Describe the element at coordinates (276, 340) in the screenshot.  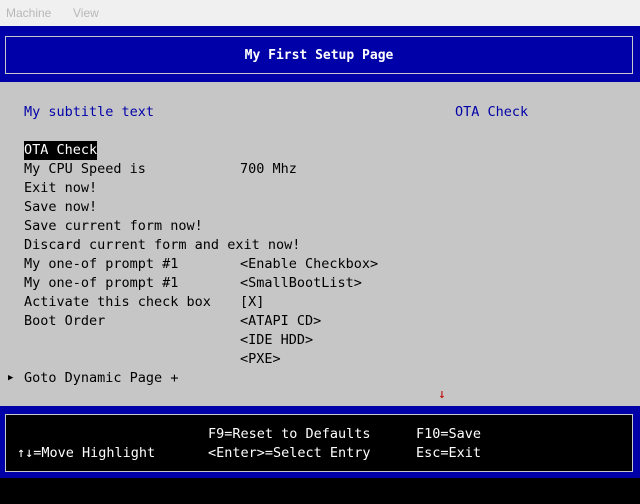
I see `boot-order-item-ide: <IDE HDD>` at that location.